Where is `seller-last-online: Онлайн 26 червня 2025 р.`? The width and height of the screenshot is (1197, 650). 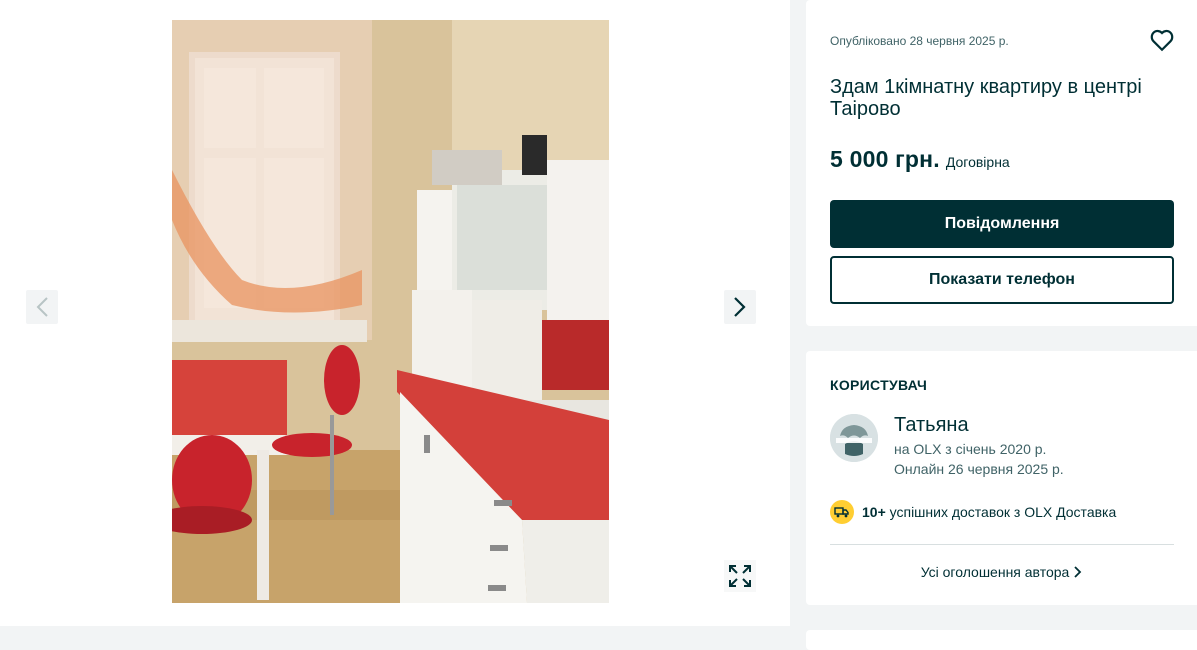 seller-last-online: Онлайн 26 червня 2025 р. is located at coordinates (979, 469).